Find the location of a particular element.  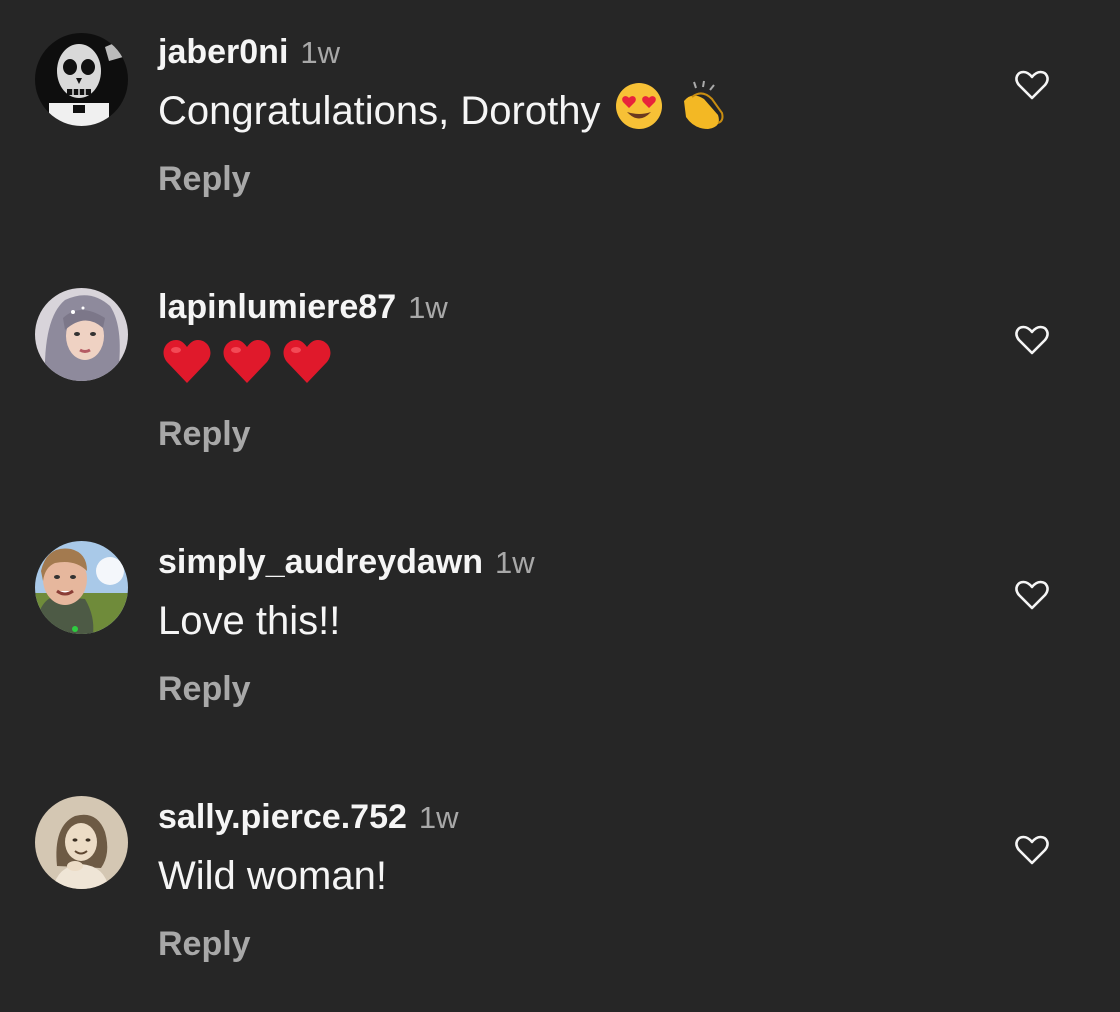

comment-body: Congratulations, Dorothy is located at coordinates (379, 110).